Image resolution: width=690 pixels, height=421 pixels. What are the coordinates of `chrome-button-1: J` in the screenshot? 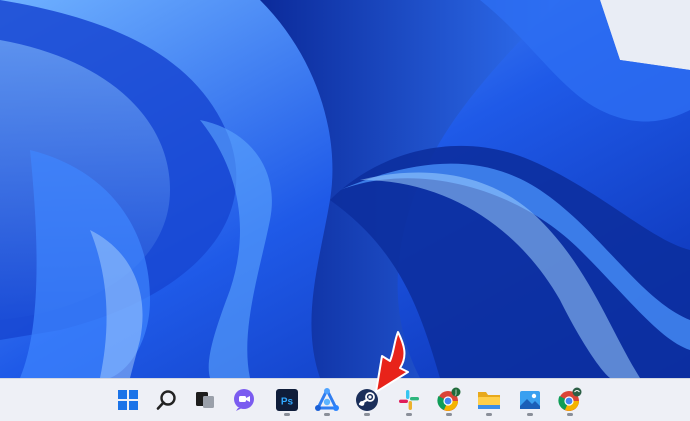 It's located at (449, 400).